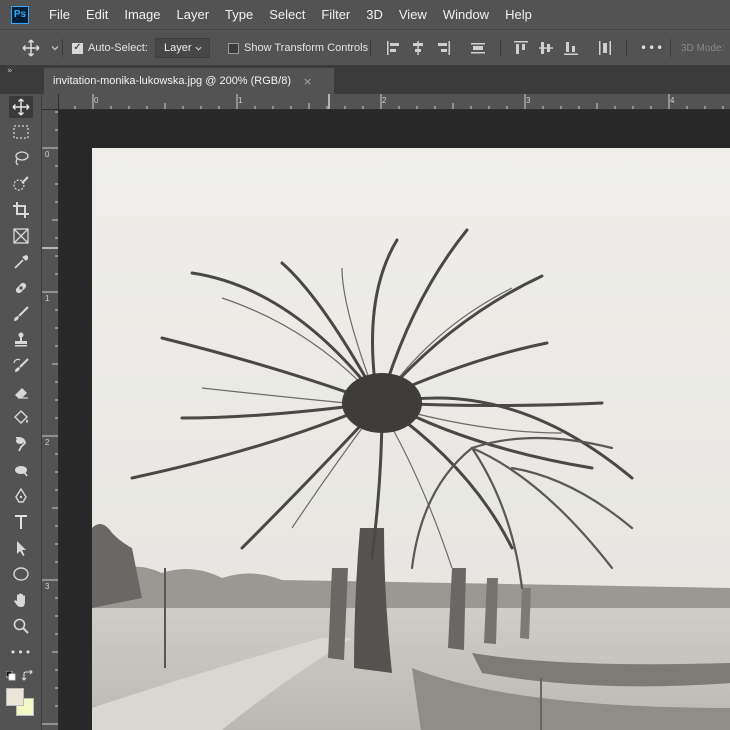 This screenshot has width=730, height=730. I want to click on align-vertical-centers-icon, so click(546, 48).